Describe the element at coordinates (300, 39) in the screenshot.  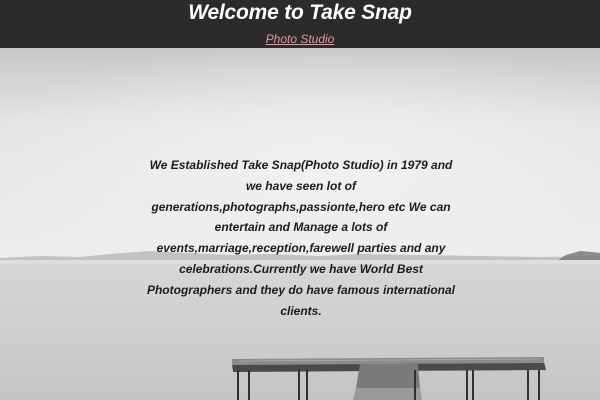
I see `photo-studio-link: Photo Studio` at that location.